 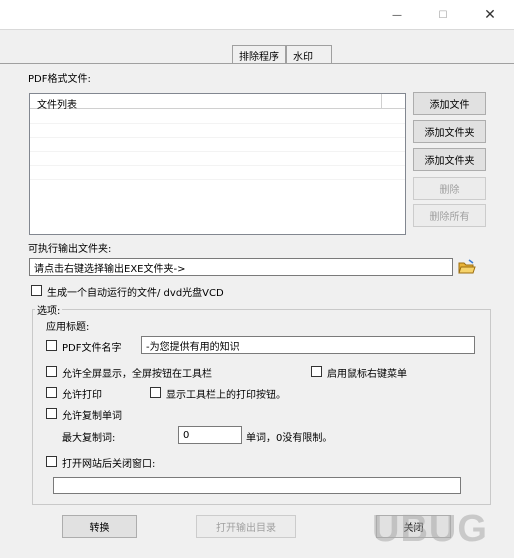 What do you see at coordinates (449, 159) in the screenshot?
I see `add-folder-button-2: 添加文件夹` at bounding box center [449, 159].